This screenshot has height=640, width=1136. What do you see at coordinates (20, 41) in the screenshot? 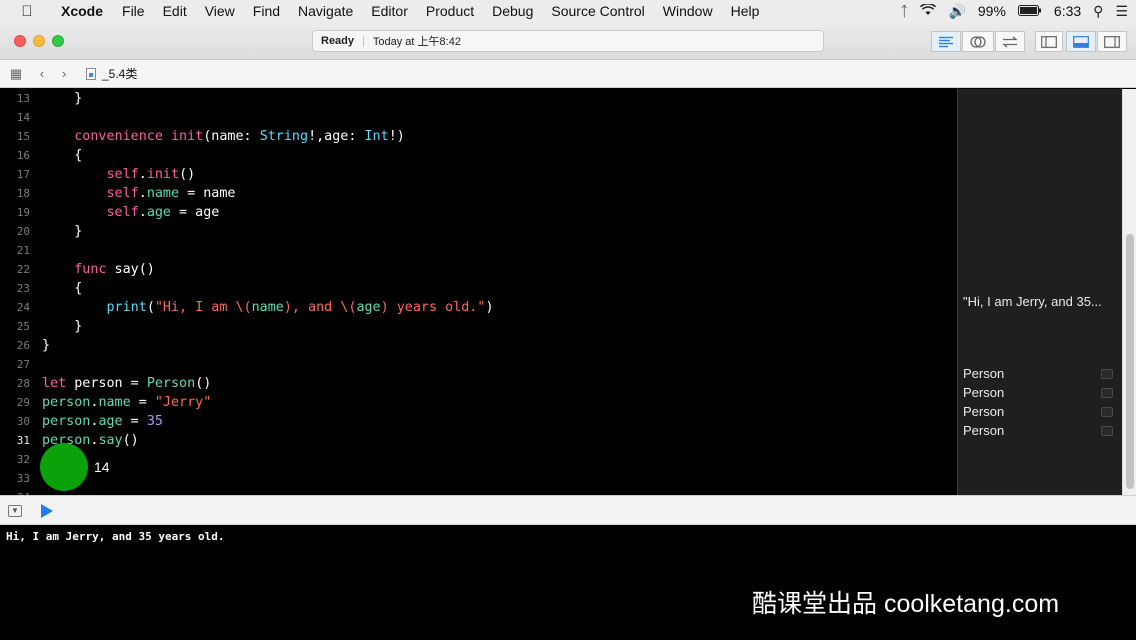
I see `close-window-button` at bounding box center [20, 41].